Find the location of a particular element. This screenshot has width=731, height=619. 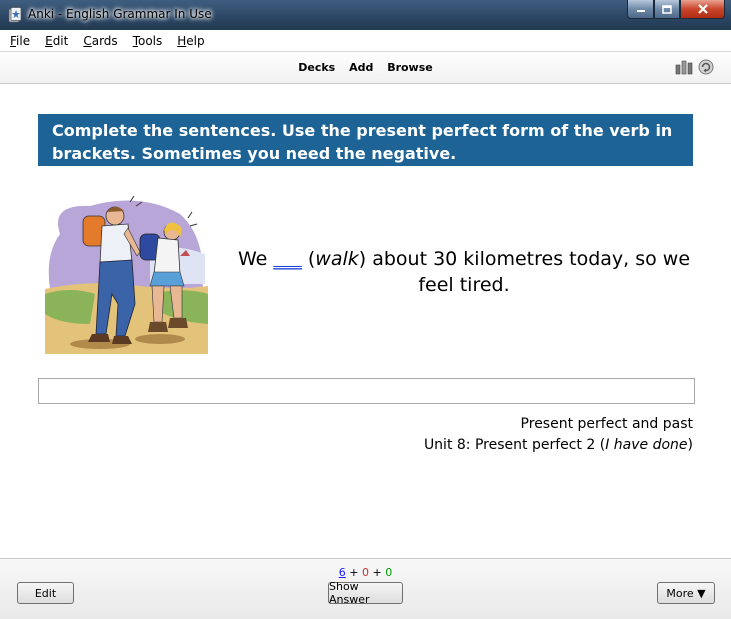

window-controls is located at coordinates (676, 9).